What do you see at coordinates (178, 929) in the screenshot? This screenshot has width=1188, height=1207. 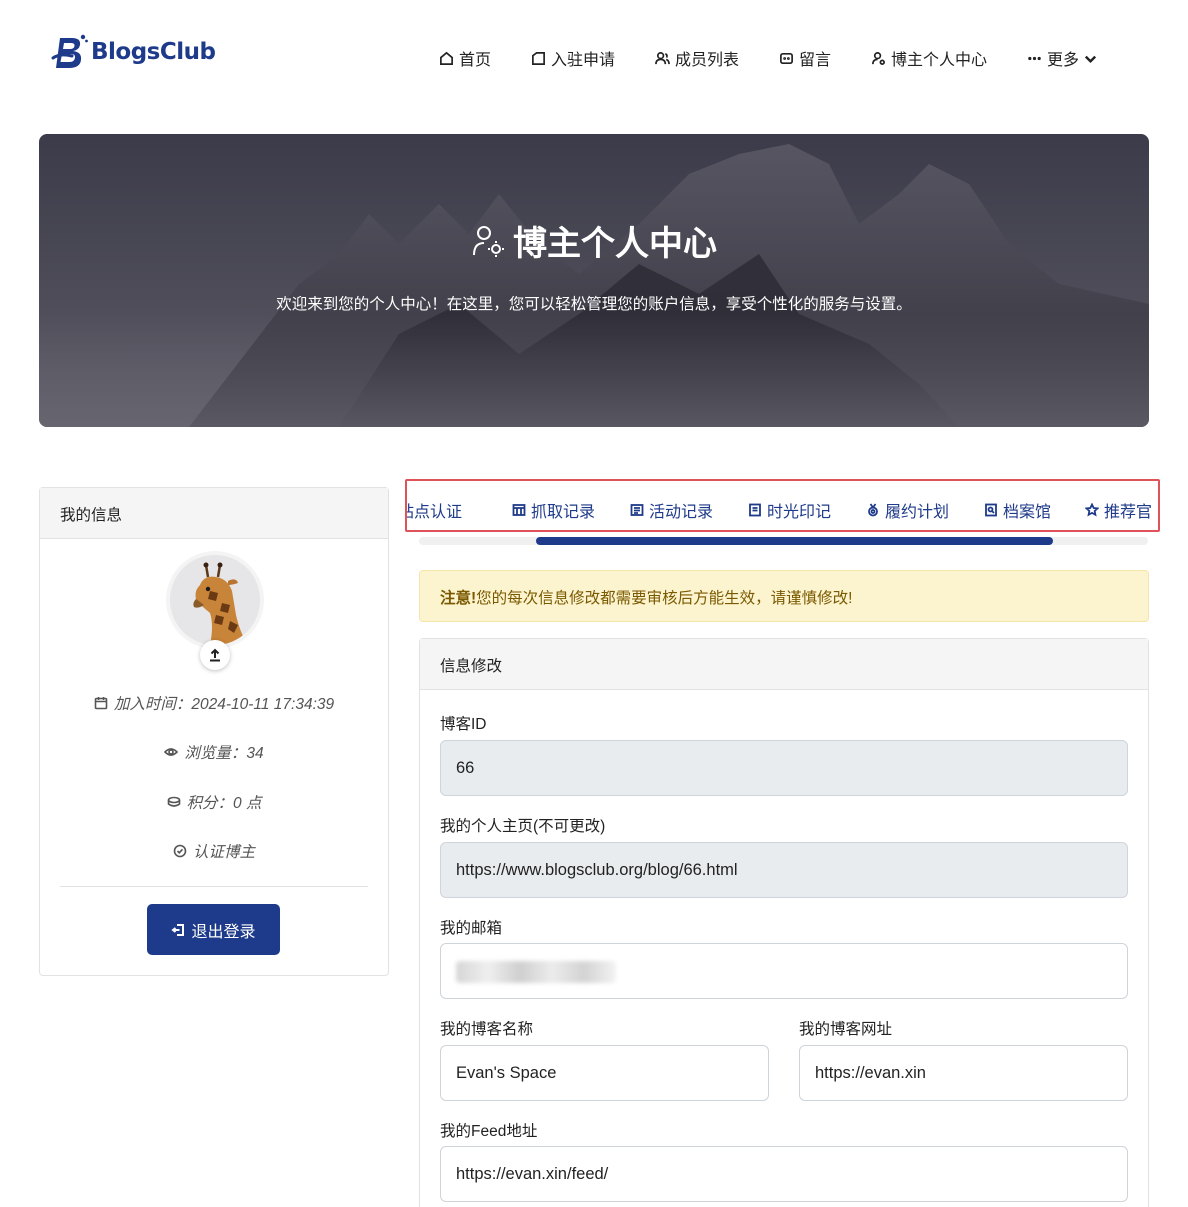 I see `logout-icon` at bounding box center [178, 929].